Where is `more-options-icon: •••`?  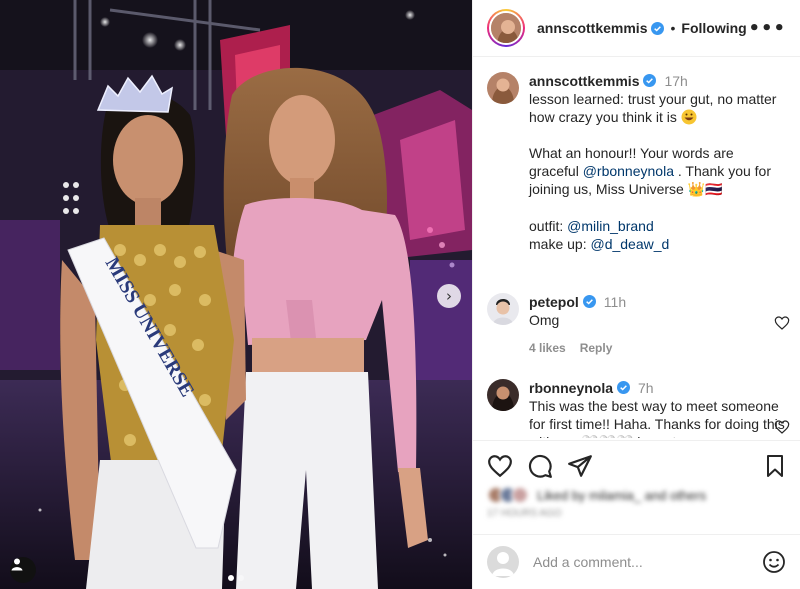
more-options-icon: ••• is located at coordinates (767, 28).